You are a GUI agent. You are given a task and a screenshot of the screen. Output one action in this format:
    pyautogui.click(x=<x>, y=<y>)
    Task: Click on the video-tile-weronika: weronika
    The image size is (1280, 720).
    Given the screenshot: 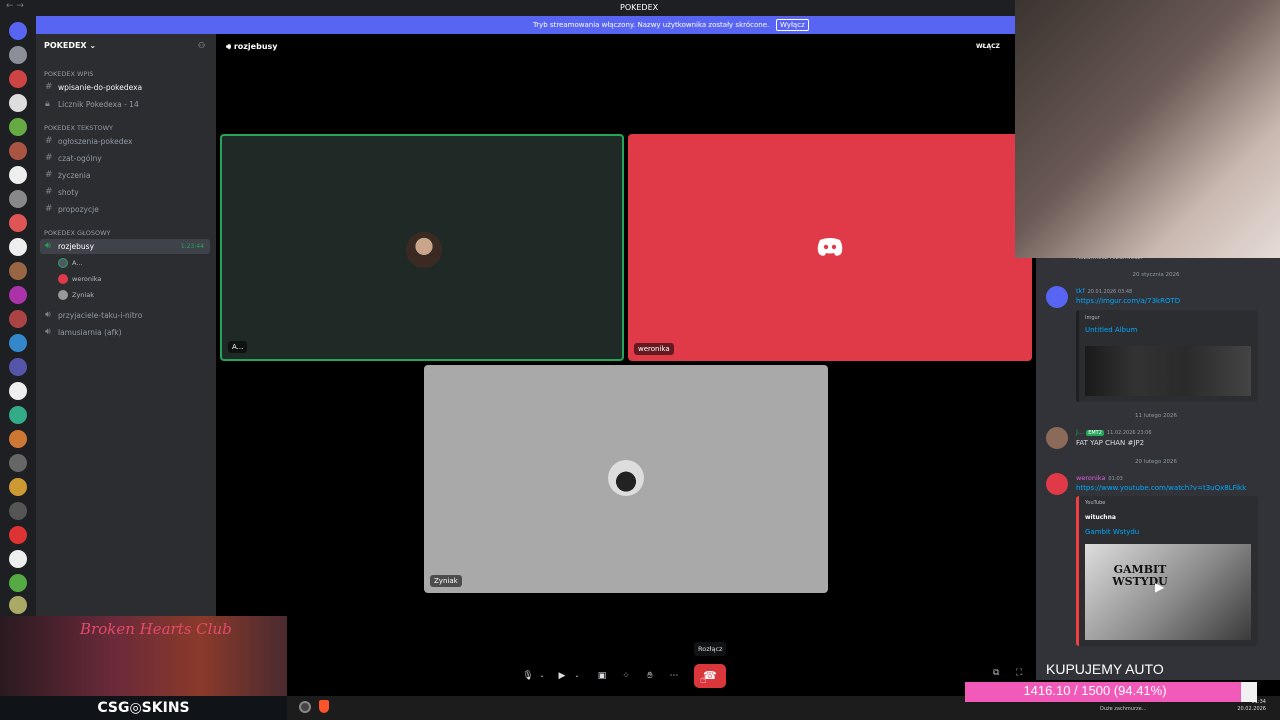 What is the action you would take?
    pyautogui.click(x=830, y=247)
    